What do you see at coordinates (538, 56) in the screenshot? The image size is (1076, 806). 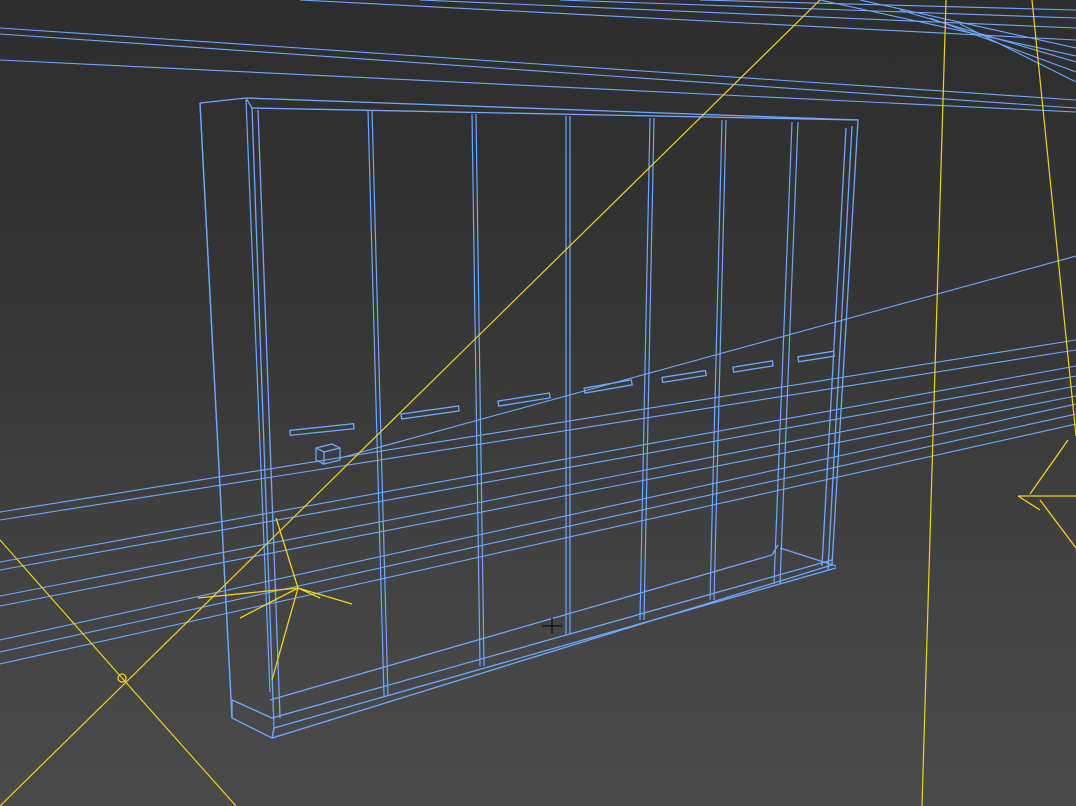 I see `ceiling-wire-lines` at bounding box center [538, 56].